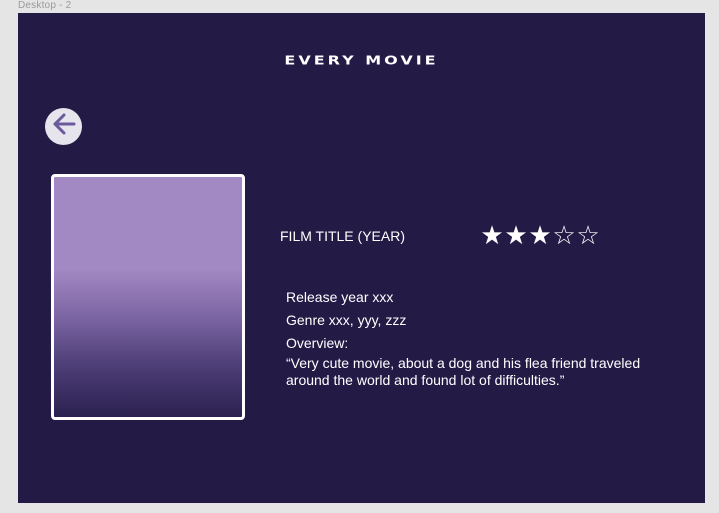  I want to click on movie-poster, so click(148, 297).